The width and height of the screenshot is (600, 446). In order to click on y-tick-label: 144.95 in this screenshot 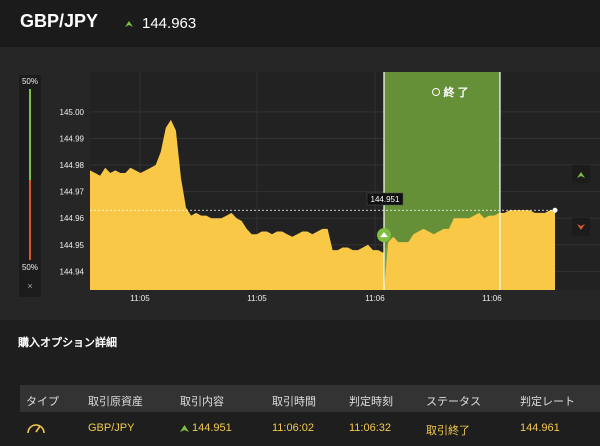, I will do `click(72, 245)`.